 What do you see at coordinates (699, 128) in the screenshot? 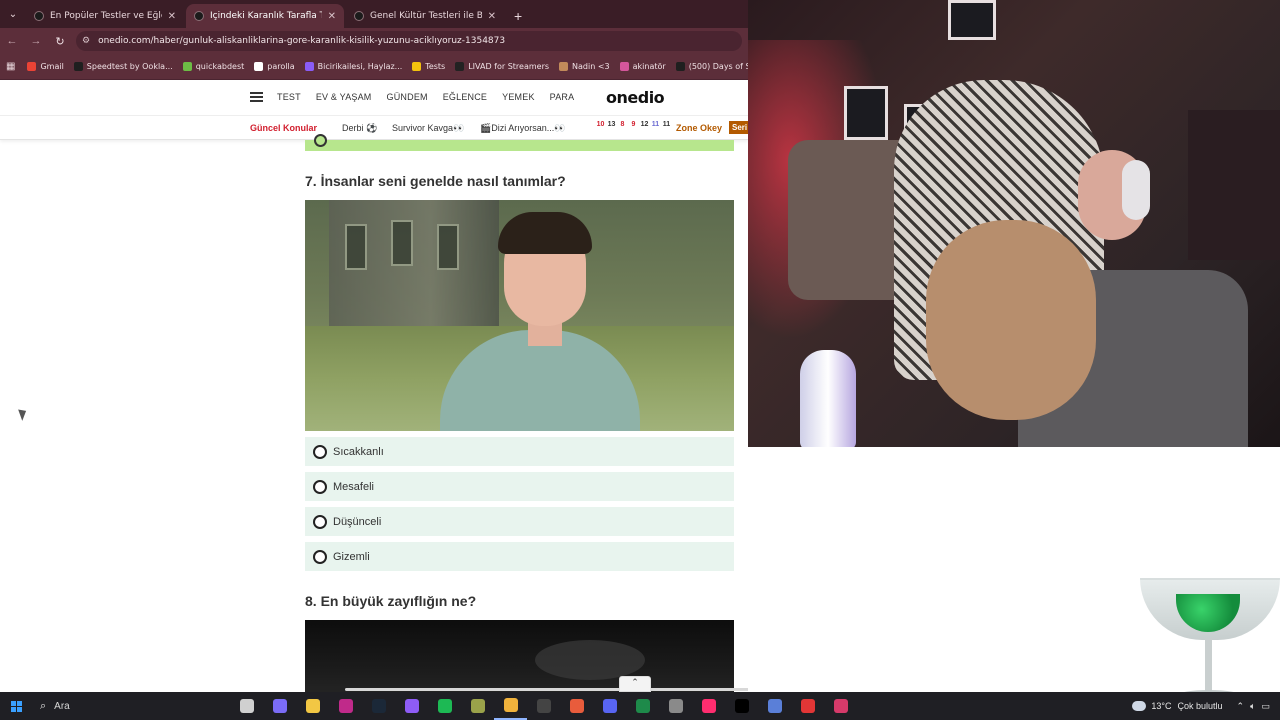
I see `zone-okey-link: Zone Okey` at bounding box center [699, 128].